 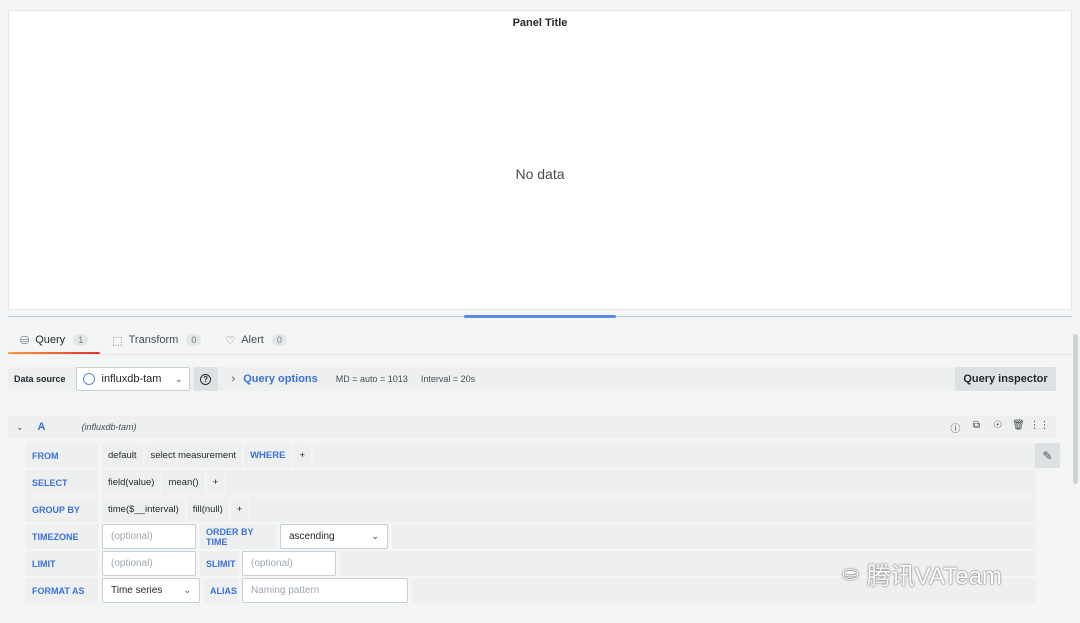 What do you see at coordinates (325, 590) in the screenshot?
I see `alias-input: Naming pattern` at bounding box center [325, 590].